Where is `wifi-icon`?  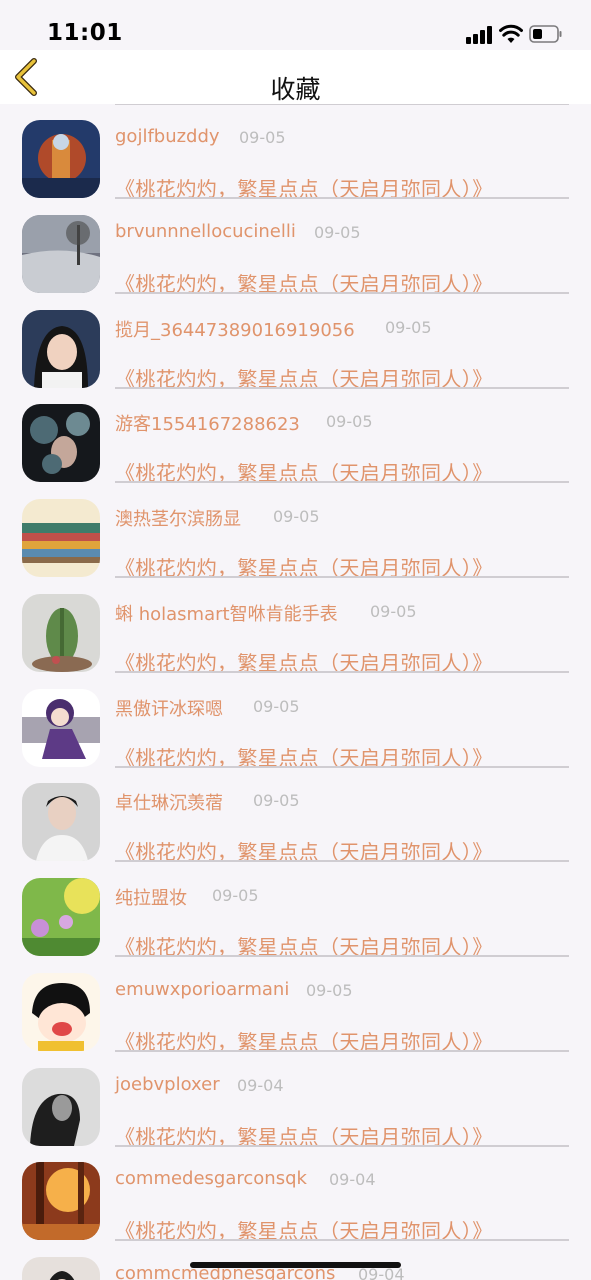
wifi-icon is located at coordinates (511, 33).